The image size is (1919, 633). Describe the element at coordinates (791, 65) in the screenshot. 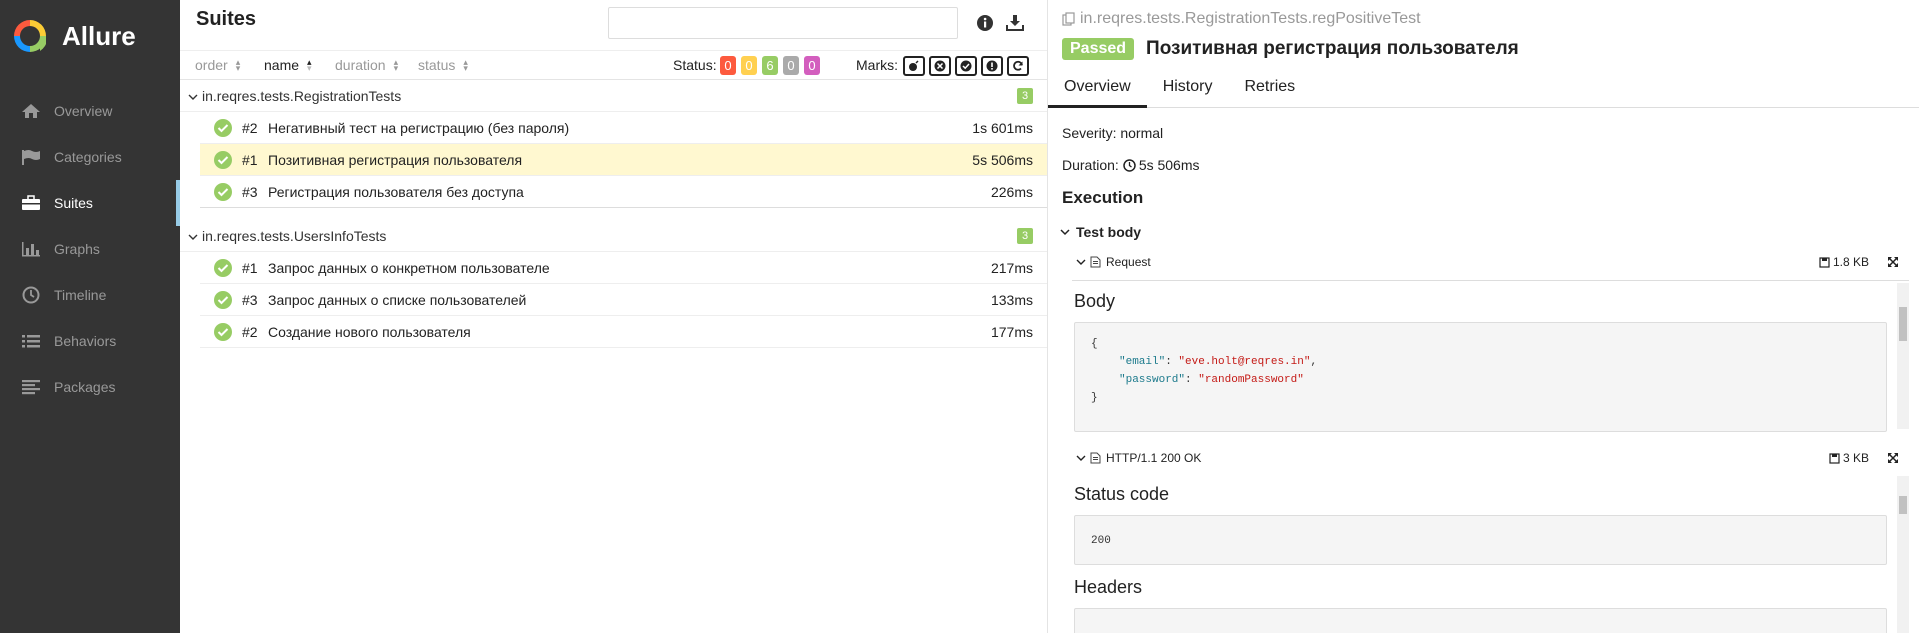

I see `skipped-counter: 0` at that location.